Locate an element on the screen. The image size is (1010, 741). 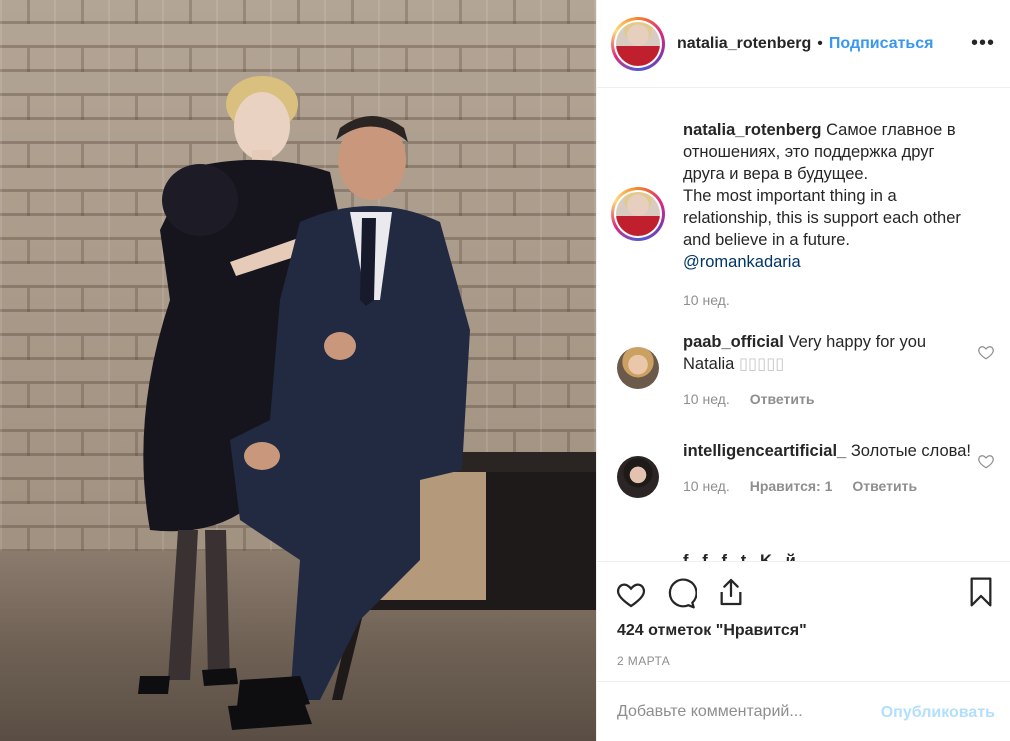
comment-partial-text: f...f...f...t...K...й is located at coordinates (739, 556).